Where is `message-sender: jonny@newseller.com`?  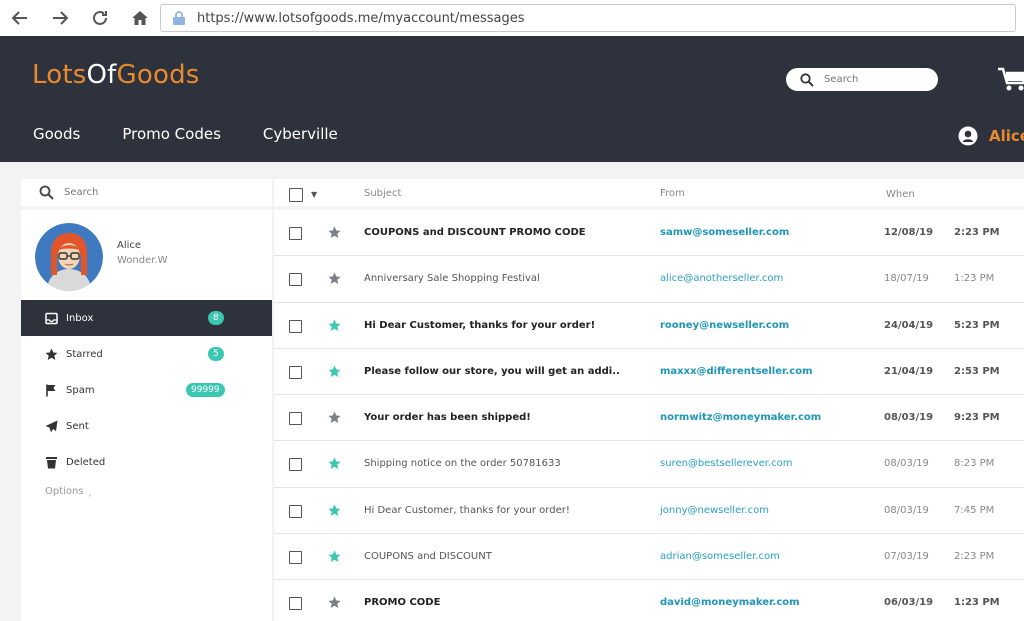 message-sender: jonny@newseller.com is located at coordinates (714, 510).